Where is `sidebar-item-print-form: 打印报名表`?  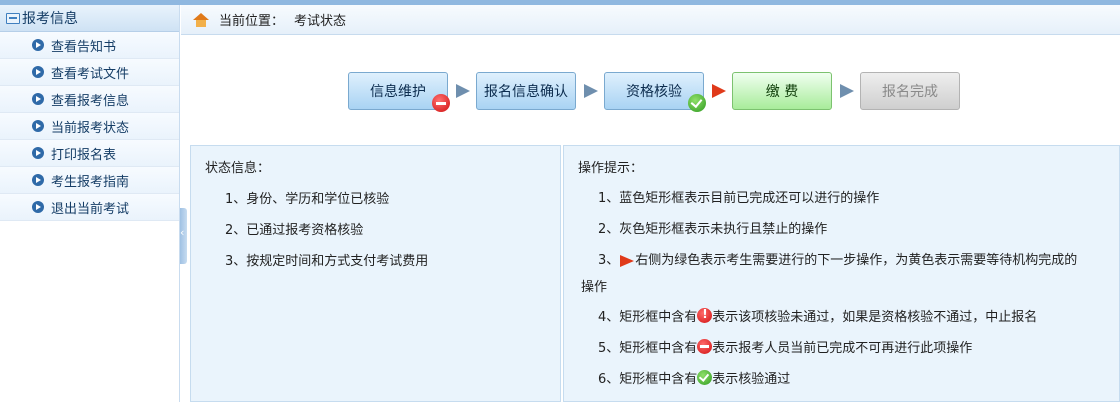
sidebar-item-print-form: 打印报名表 is located at coordinates (89, 153).